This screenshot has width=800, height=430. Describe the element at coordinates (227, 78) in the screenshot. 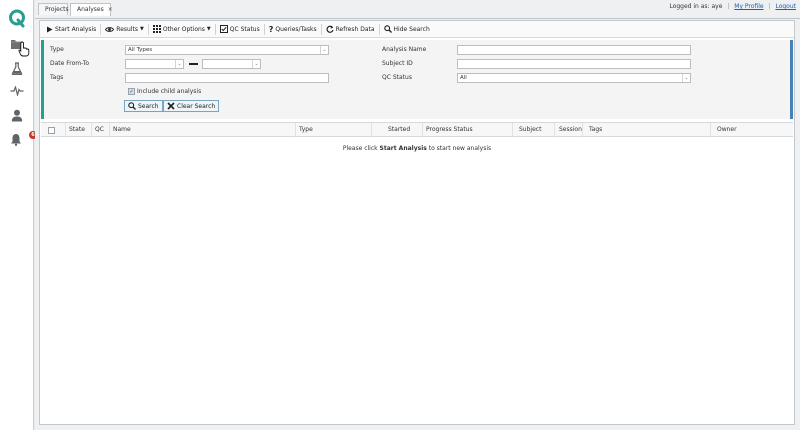

I see `tags-input` at that location.